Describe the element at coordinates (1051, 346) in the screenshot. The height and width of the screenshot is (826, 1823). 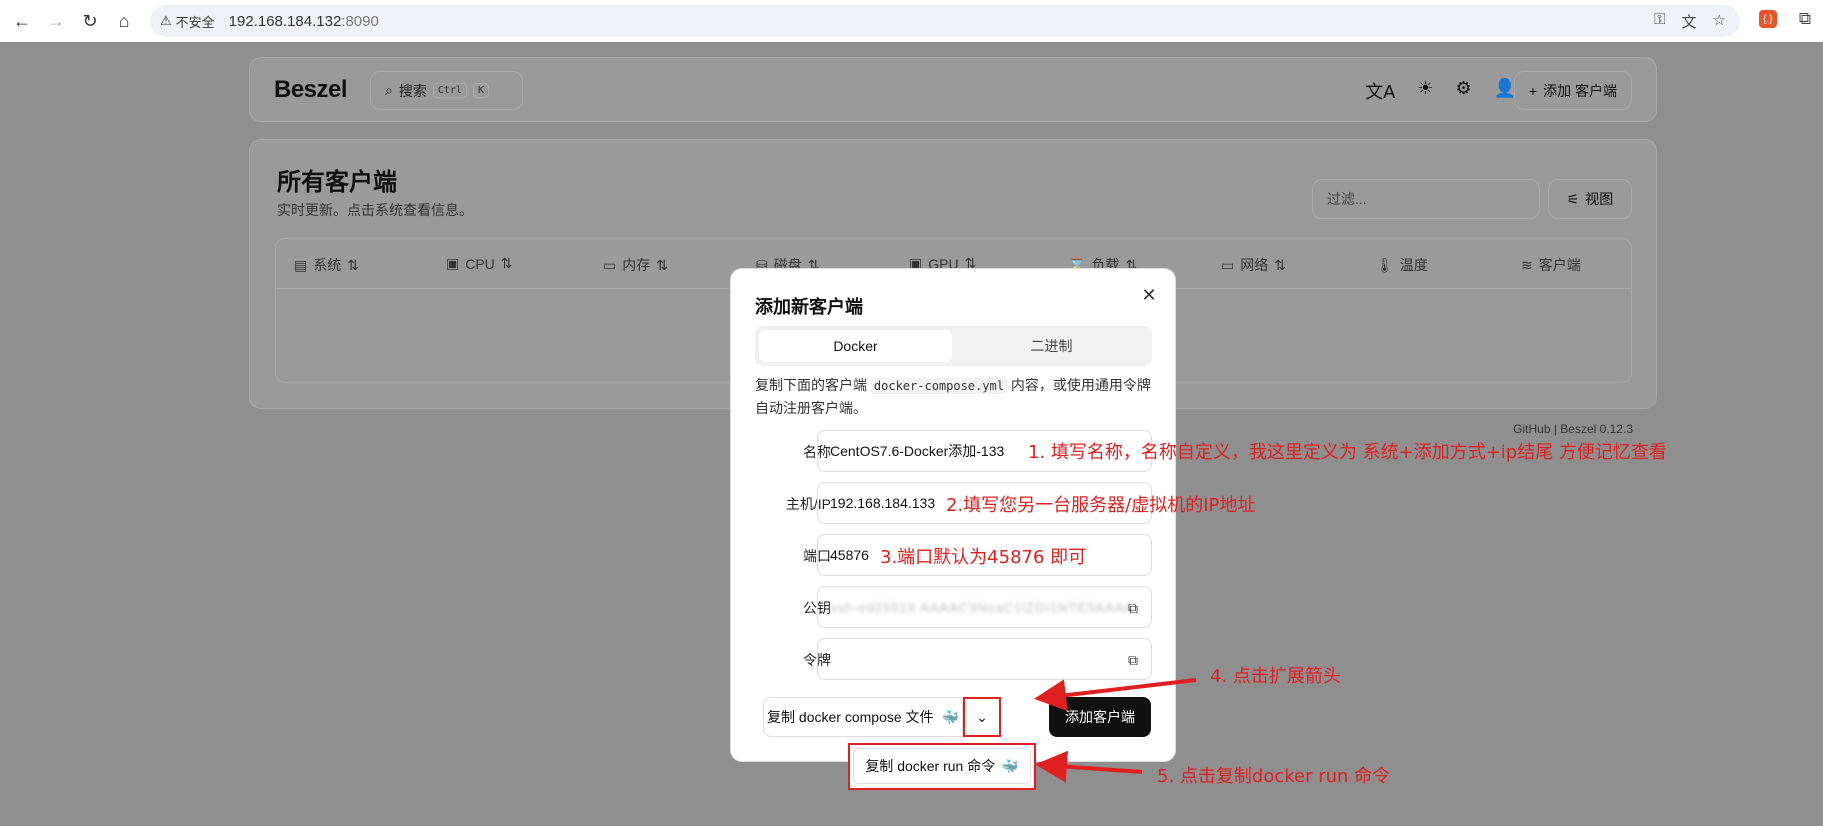
I see `tab-binary: 二进制` at that location.